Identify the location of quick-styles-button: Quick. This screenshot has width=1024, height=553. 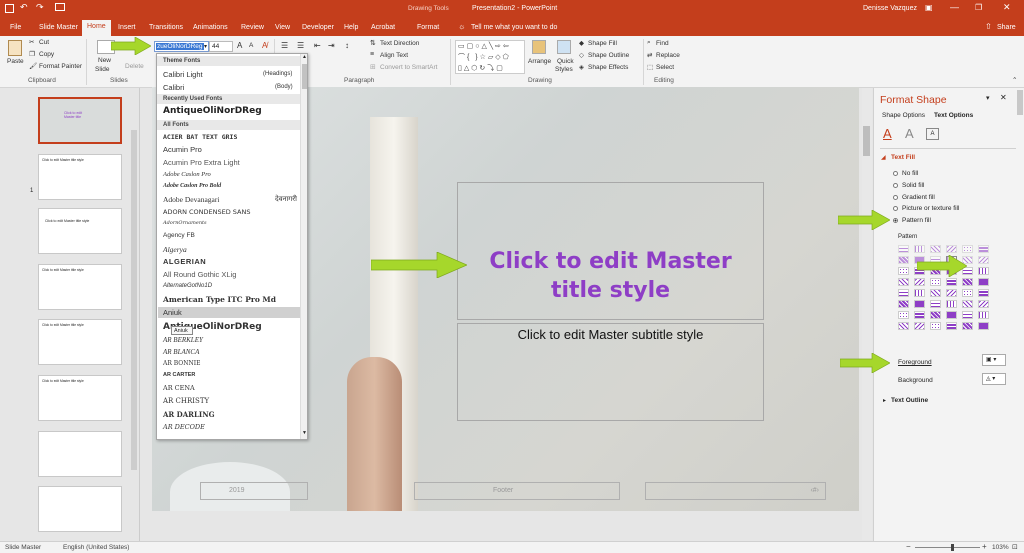
(565, 61).